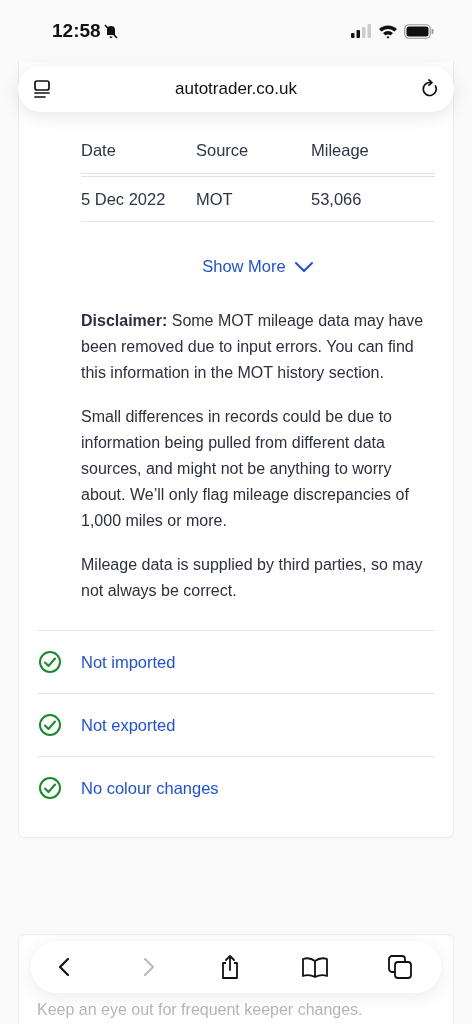 The image size is (472, 1024). Describe the element at coordinates (314, 967) in the screenshot. I see `book-icon` at that location.